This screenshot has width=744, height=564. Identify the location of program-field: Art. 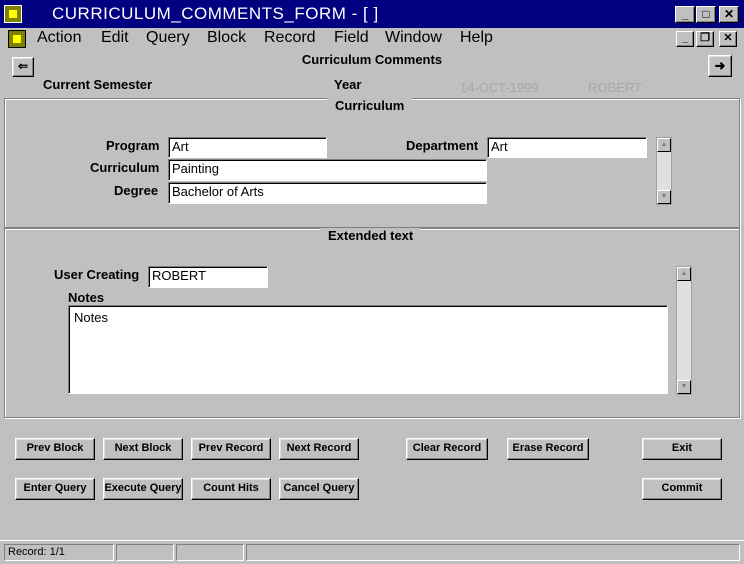
(247, 147).